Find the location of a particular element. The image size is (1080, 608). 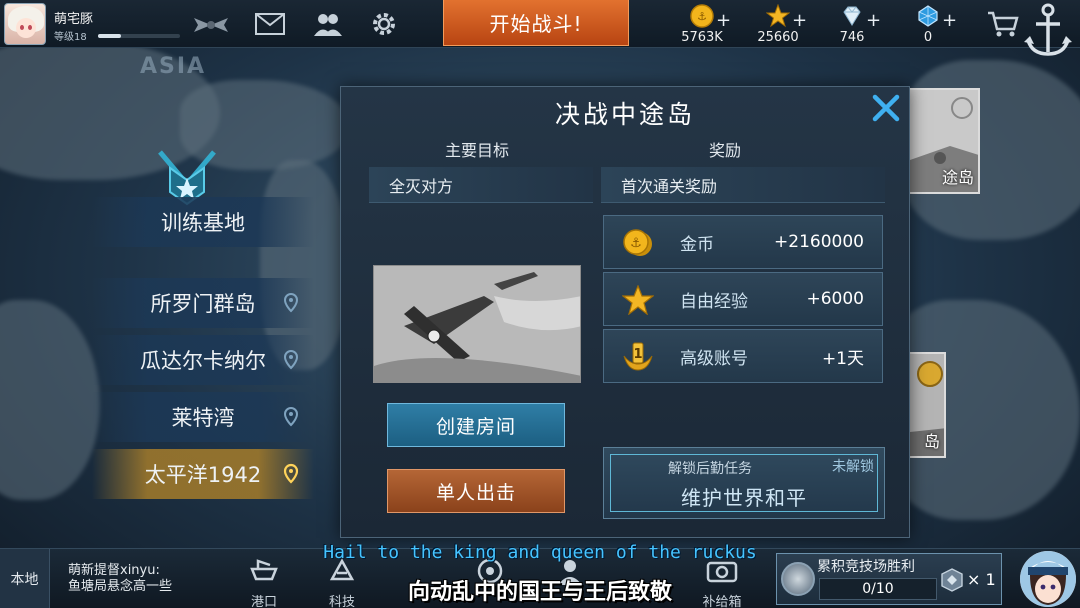

unlock-status: 未解锁 is located at coordinates (853, 467).